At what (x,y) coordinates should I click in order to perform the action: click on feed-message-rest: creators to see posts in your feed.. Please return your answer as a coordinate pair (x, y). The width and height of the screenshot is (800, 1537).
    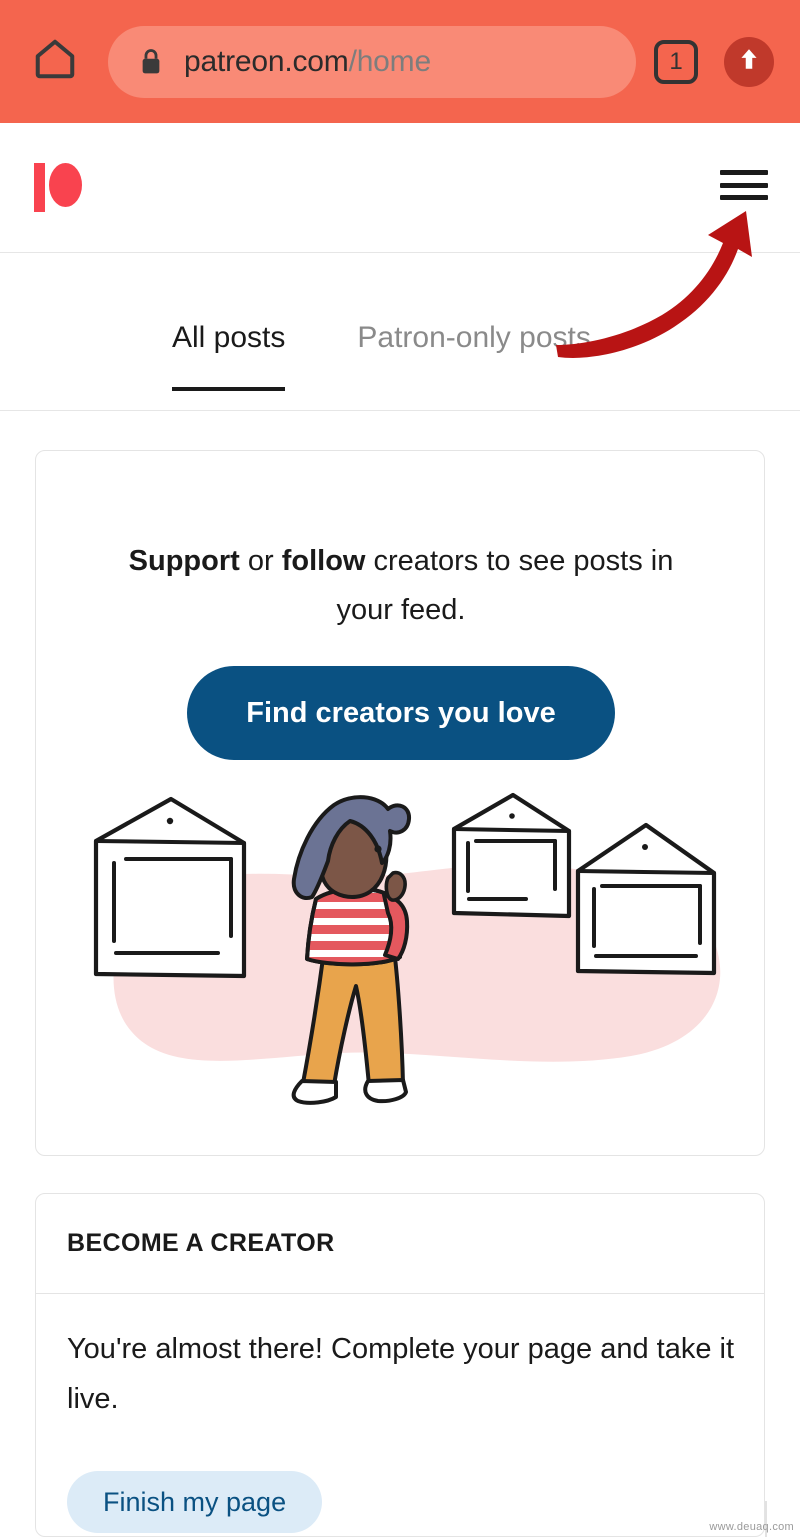
    Looking at the image, I should click on (505, 585).